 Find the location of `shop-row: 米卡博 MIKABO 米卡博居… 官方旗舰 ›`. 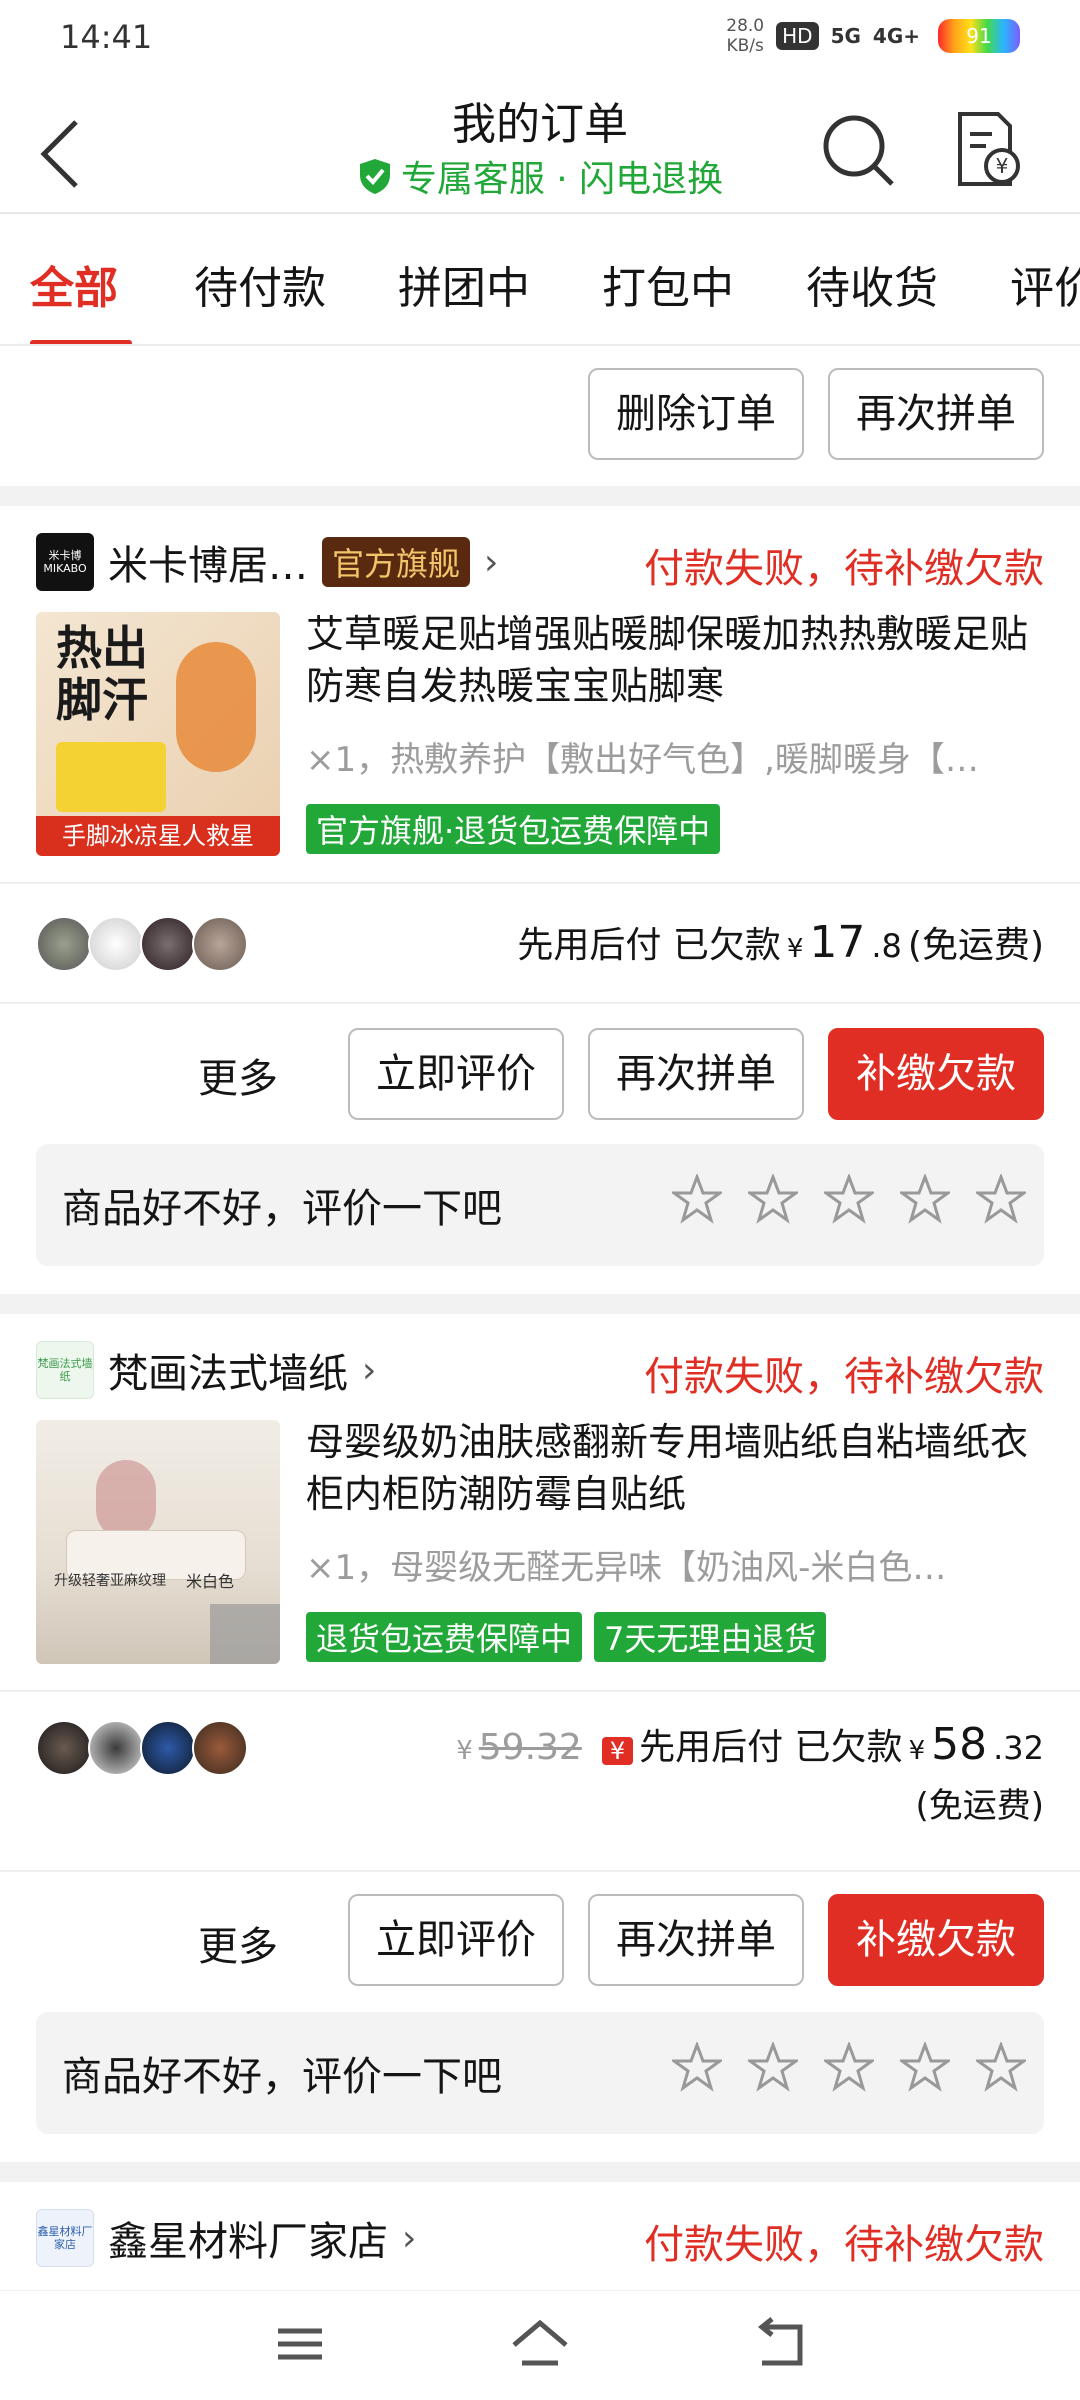

shop-row: 米卡博 MIKABO 米卡博居… 官方旗舰 › is located at coordinates (267, 562).